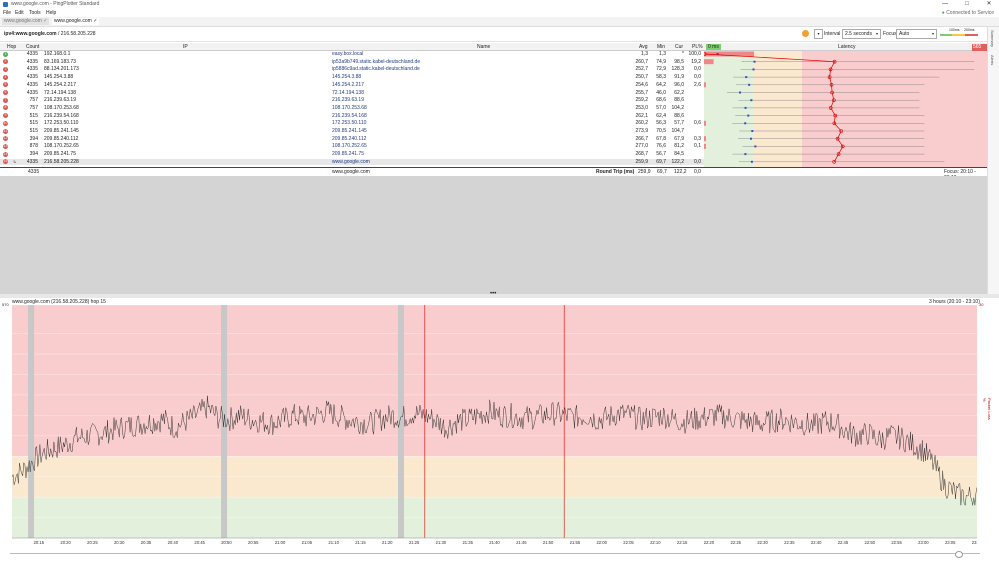  I want to click on alerts-tab: Alerts, so click(992, 60).